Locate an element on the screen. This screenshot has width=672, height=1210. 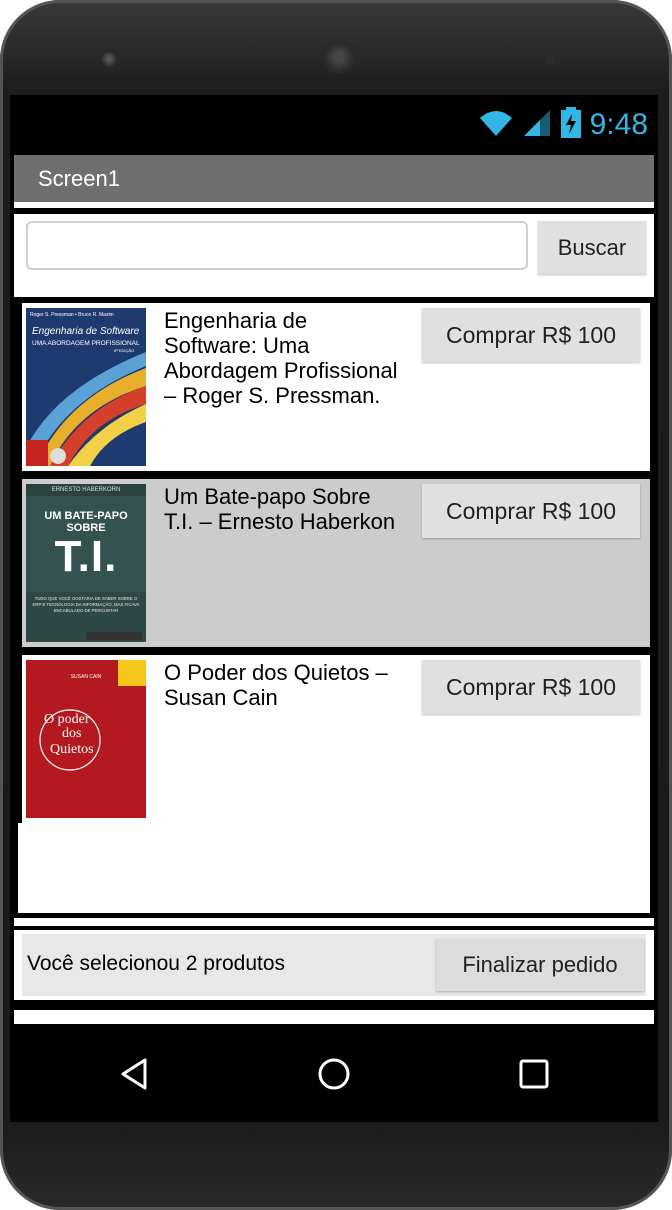
cover-title-line1: UM BATE-PAPO is located at coordinates (86, 516).